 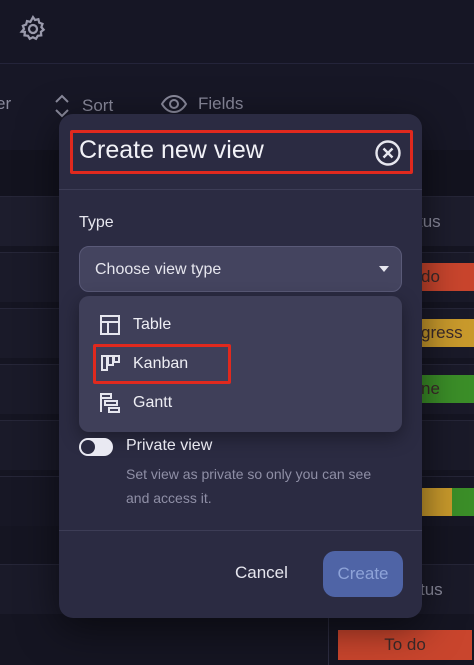 I want to click on cancel-button: Cancel, so click(x=261, y=573).